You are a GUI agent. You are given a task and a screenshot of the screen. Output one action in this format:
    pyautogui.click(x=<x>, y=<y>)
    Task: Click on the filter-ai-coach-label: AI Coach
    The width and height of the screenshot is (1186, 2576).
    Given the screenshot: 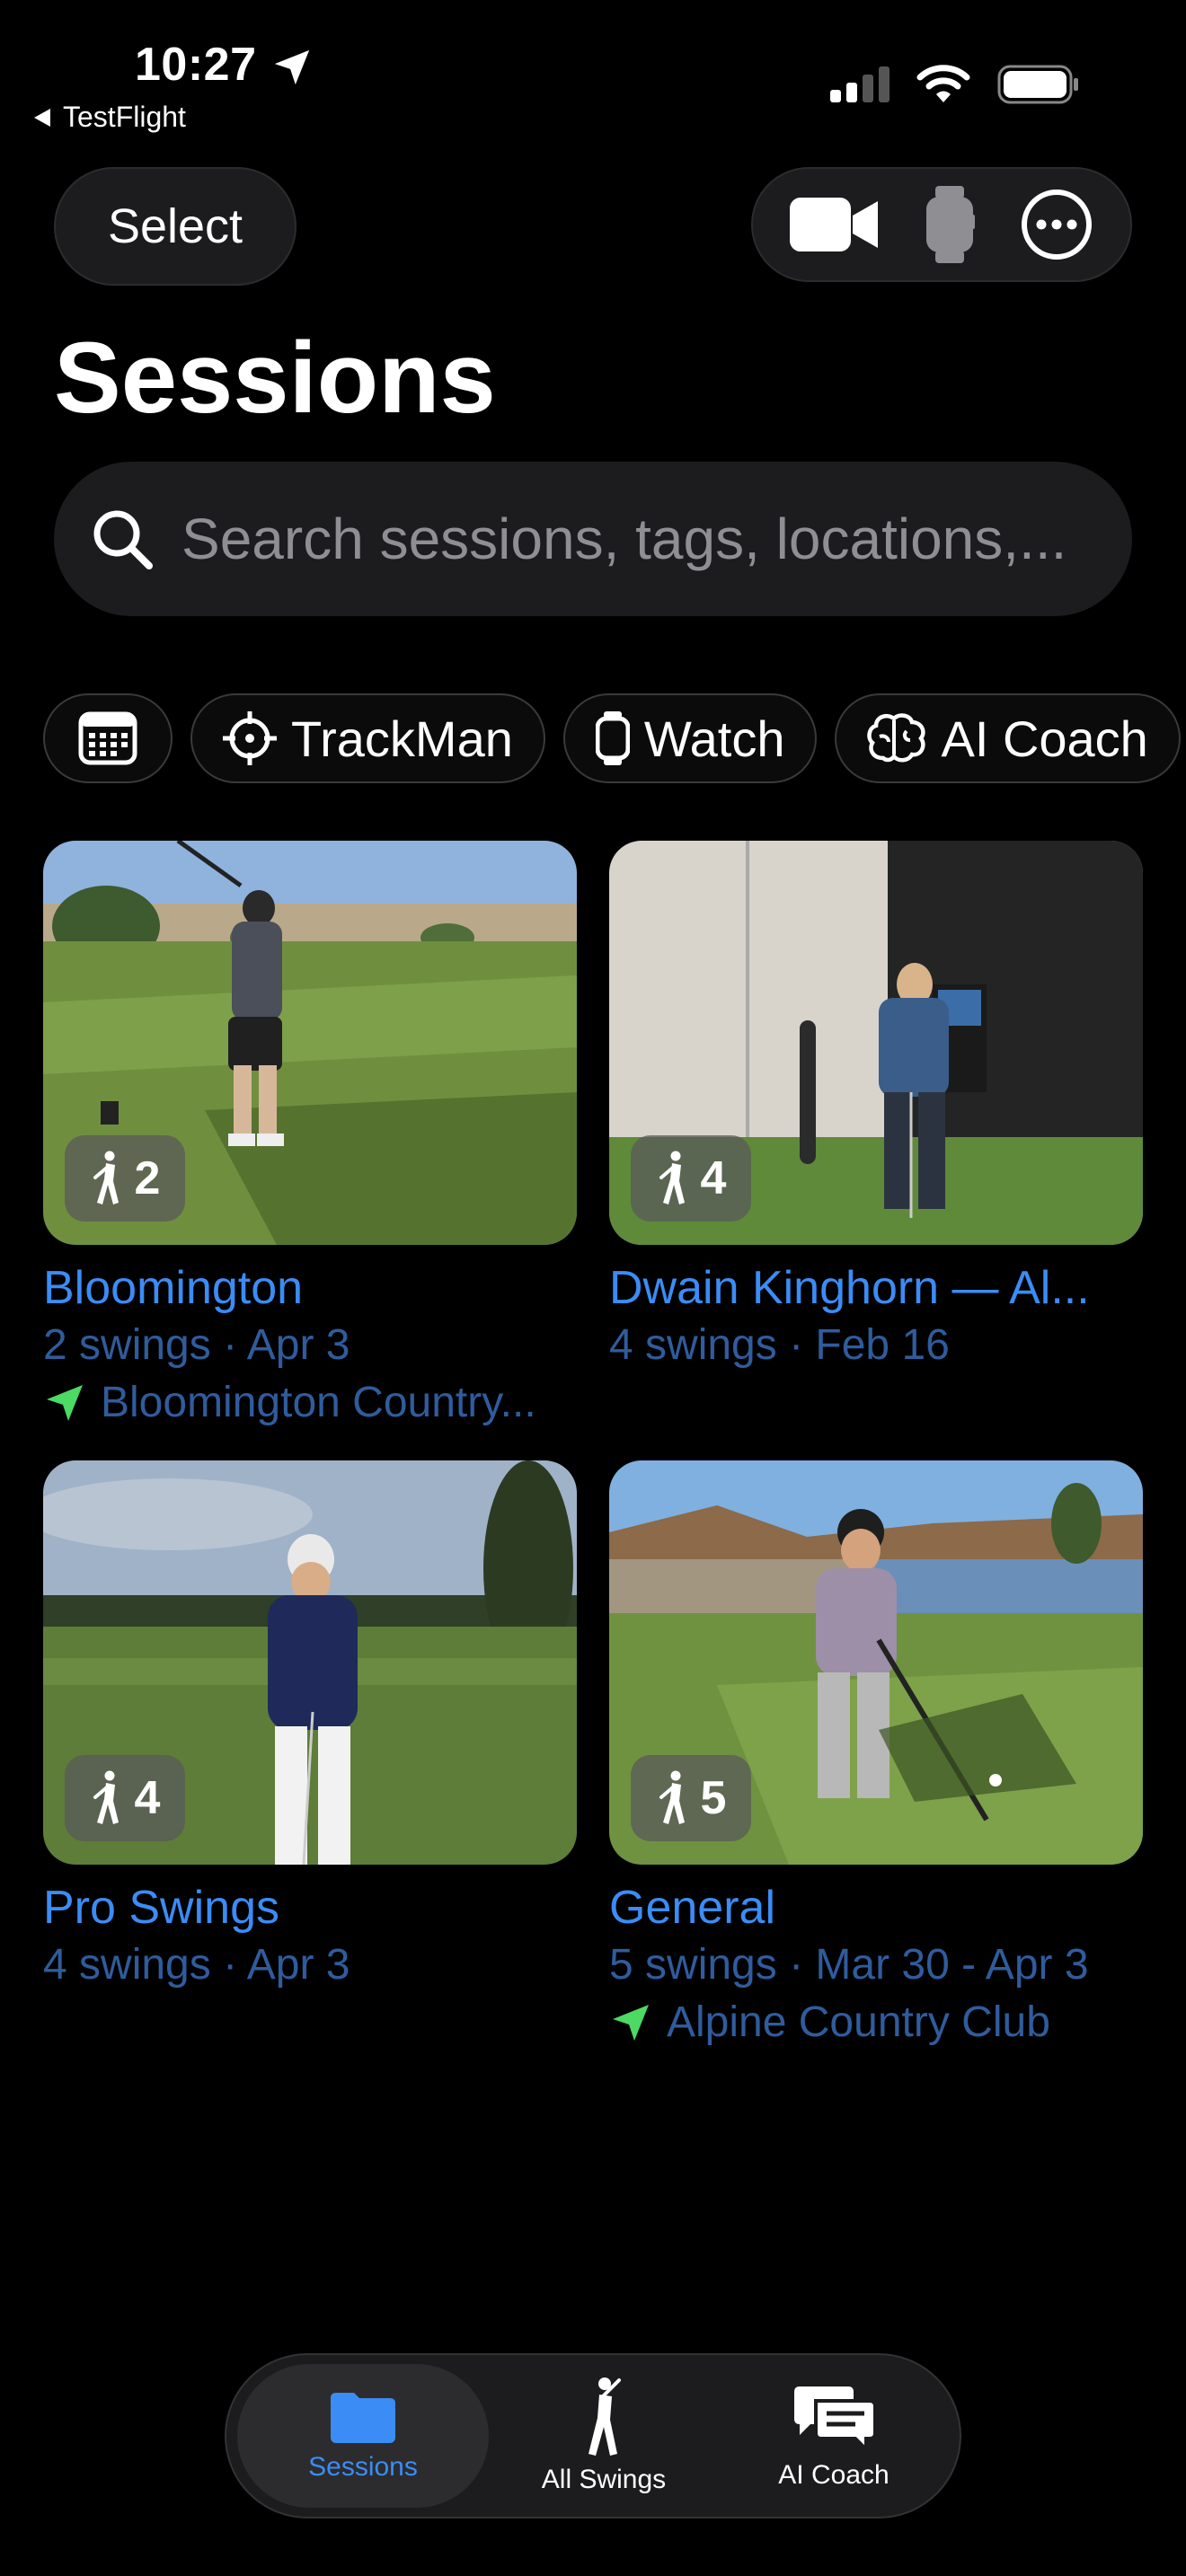 What is the action you would take?
    pyautogui.click(x=1044, y=738)
    